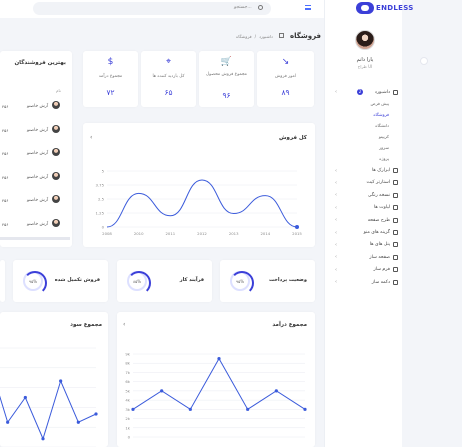 The height and width of the screenshot is (447, 462). Describe the element at coordinates (365, 270) in the screenshot. I see `sidebar-item: فرم ساز ‹` at that location.